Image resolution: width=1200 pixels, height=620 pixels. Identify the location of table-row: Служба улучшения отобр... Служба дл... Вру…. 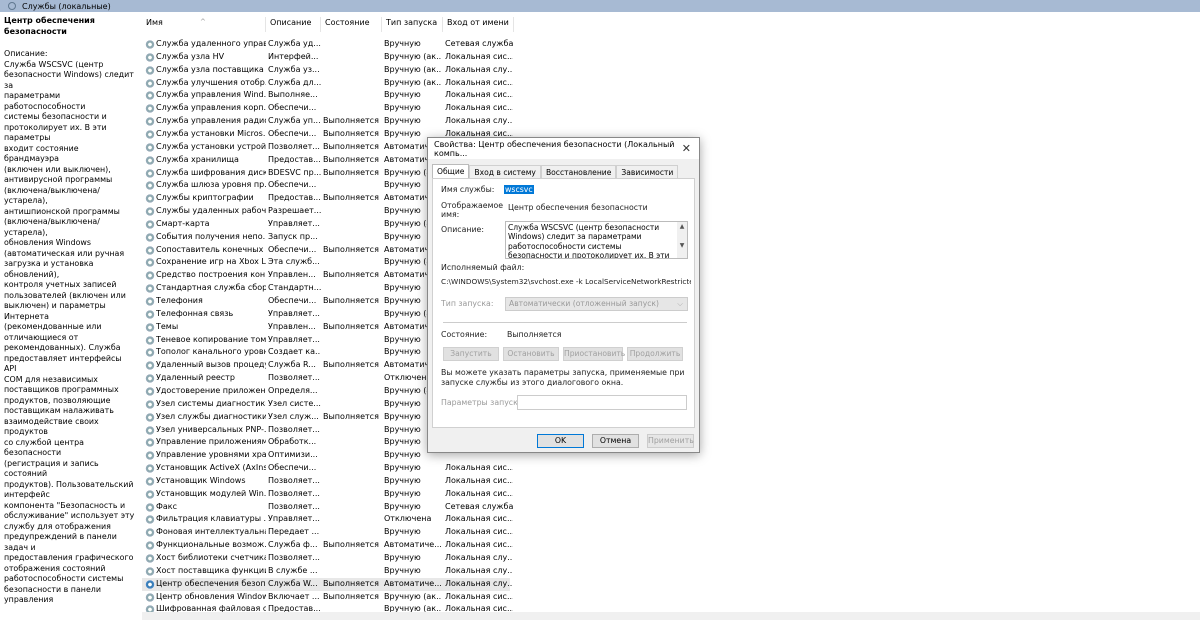
(327, 83).